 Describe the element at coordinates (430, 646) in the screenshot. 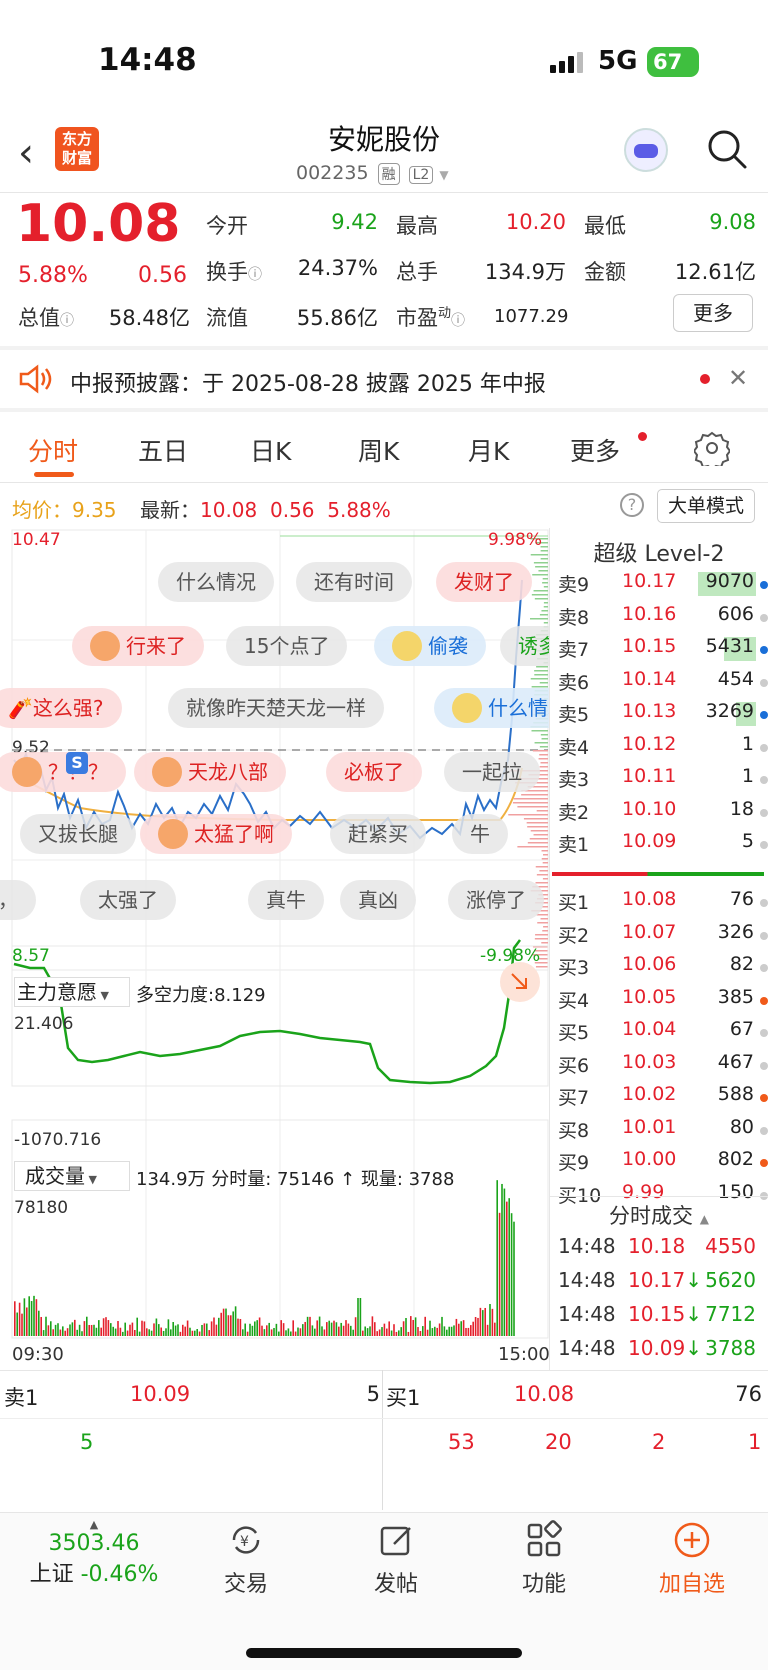

I see `danmu-bubble: 偷袭` at that location.